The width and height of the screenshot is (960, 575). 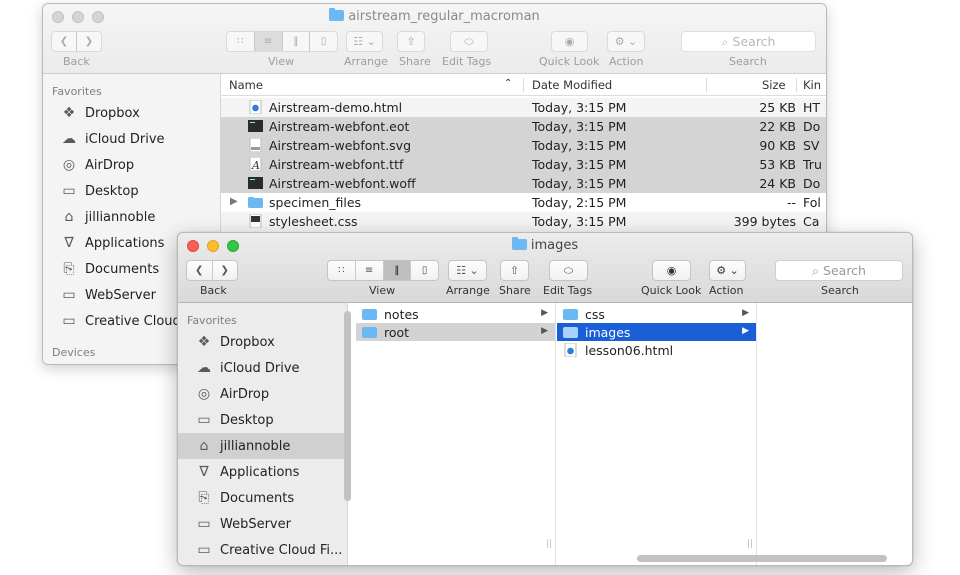 I want to click on column-item-root: root ▶, so click(x=455, y=332).